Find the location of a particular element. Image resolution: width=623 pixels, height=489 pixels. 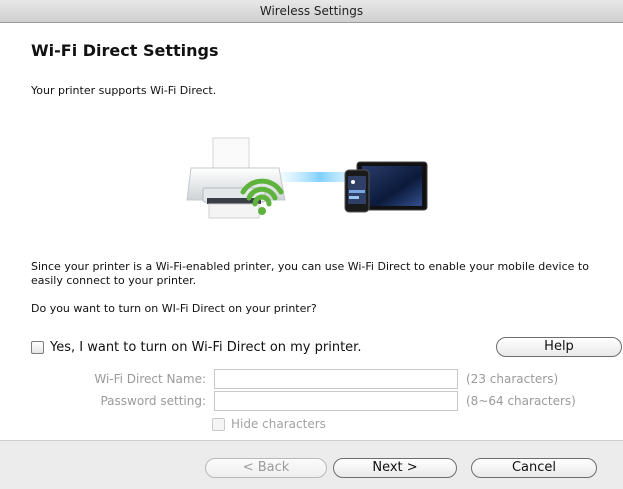

hide-characters-label: Hide characters is located at coordinates (278, 424).